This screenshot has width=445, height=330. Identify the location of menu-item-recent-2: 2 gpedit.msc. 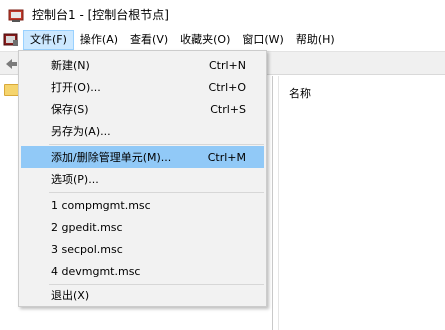
(142, 227).